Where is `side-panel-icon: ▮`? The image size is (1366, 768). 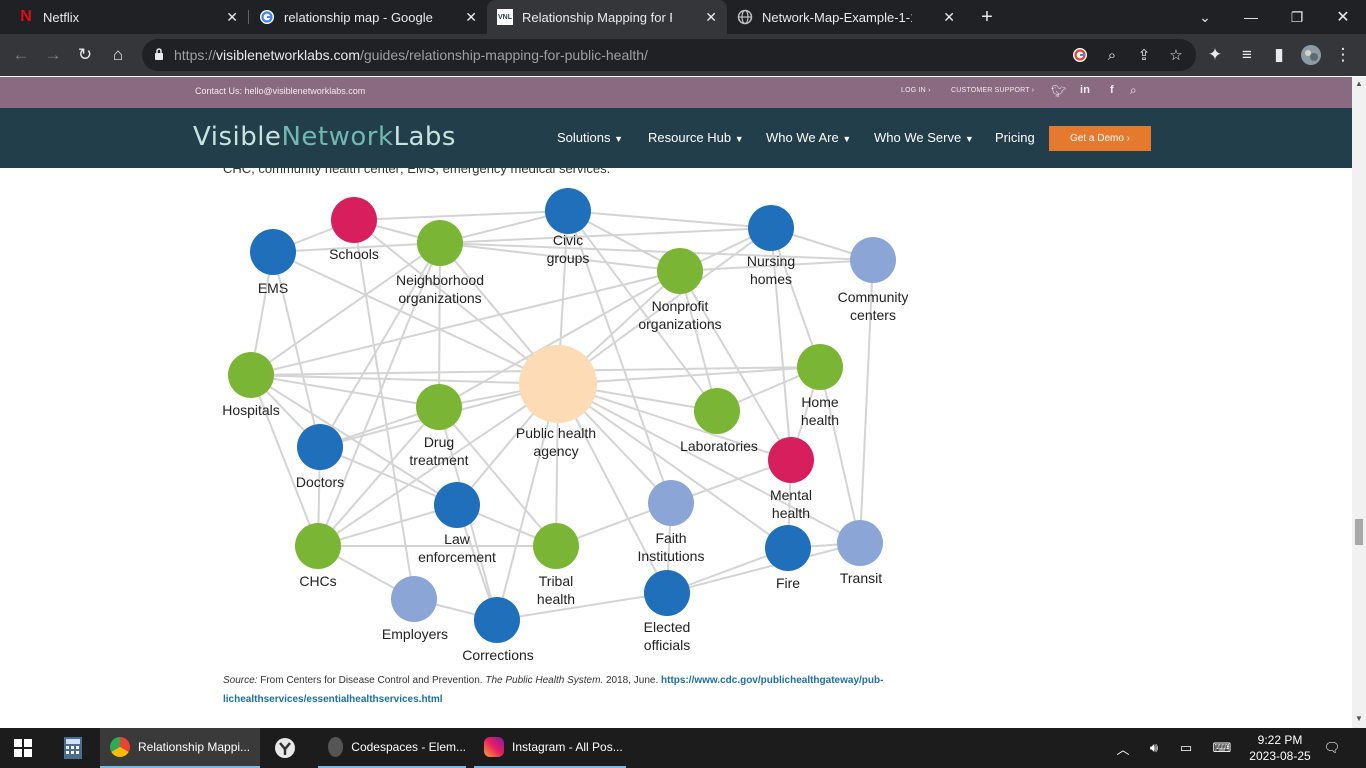
side-panel-icon: ▮ is located at coordinates (1279, 55).